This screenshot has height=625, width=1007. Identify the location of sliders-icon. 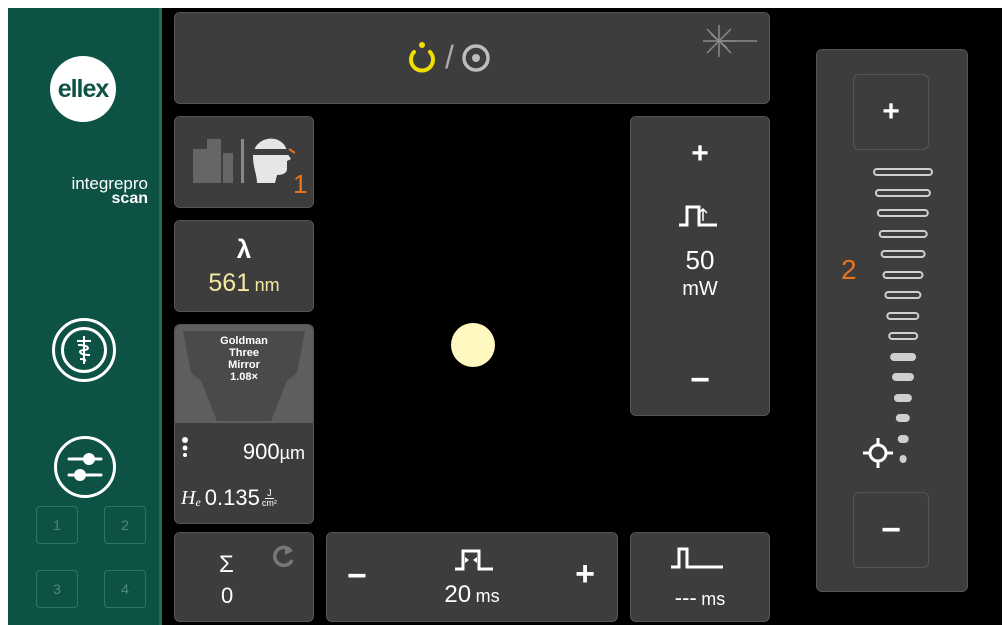
(85, 467).